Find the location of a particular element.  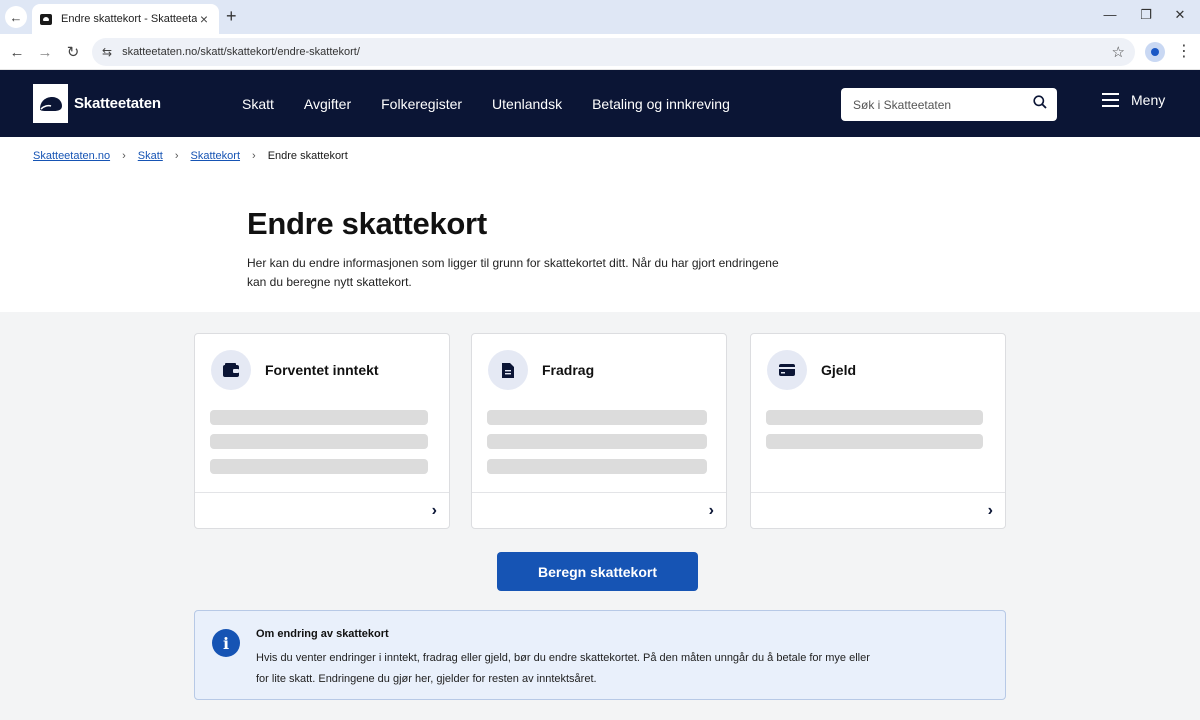

nav-item-avgifter: Avgifter is located at coordinates (327, 104).